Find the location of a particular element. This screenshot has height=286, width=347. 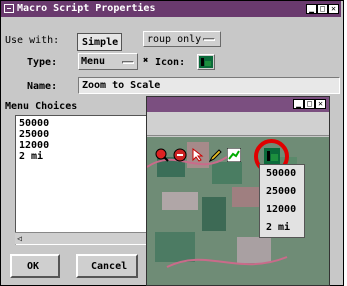

icon-checkbox: ✖ is located at coordinates (148, 61).